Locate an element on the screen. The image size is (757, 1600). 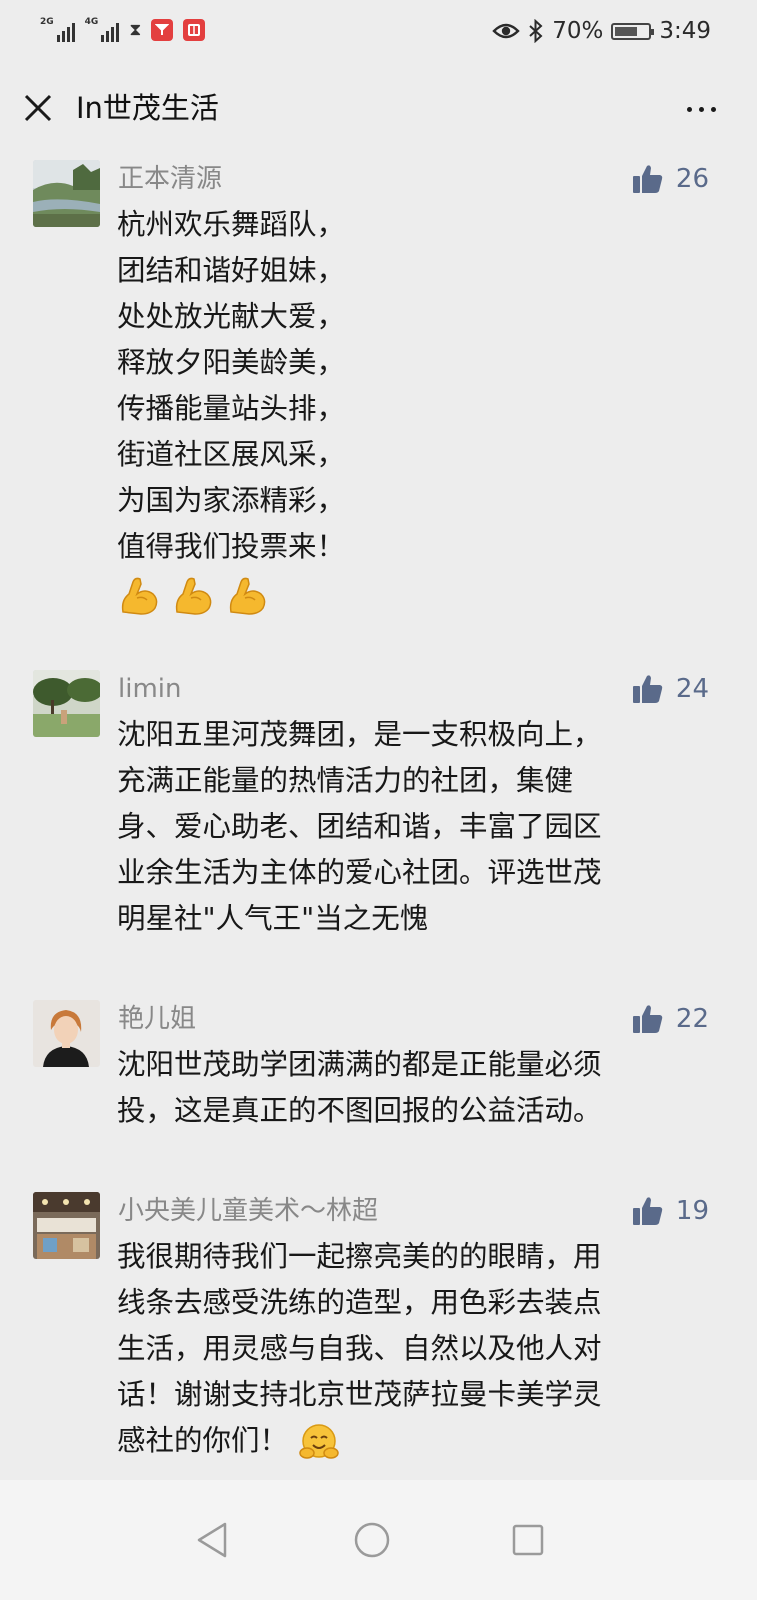
comment-line: 感社的你们！ is located at coordinates (203, 1440).